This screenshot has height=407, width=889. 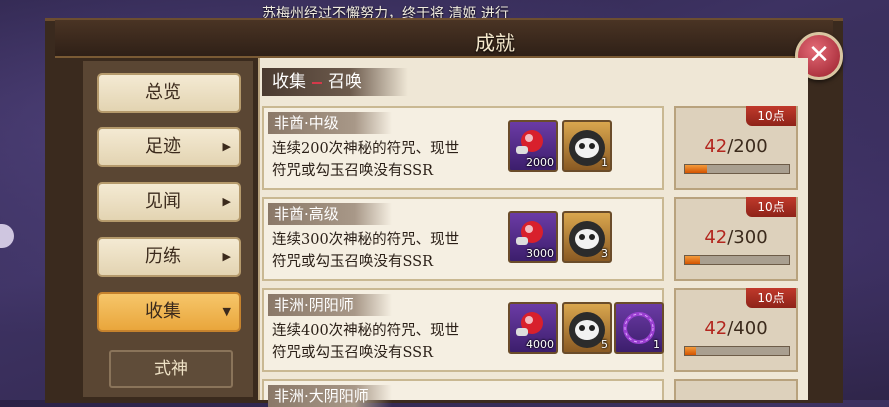 I want to click on section-right: 召唤, so click(x=345, y=82).